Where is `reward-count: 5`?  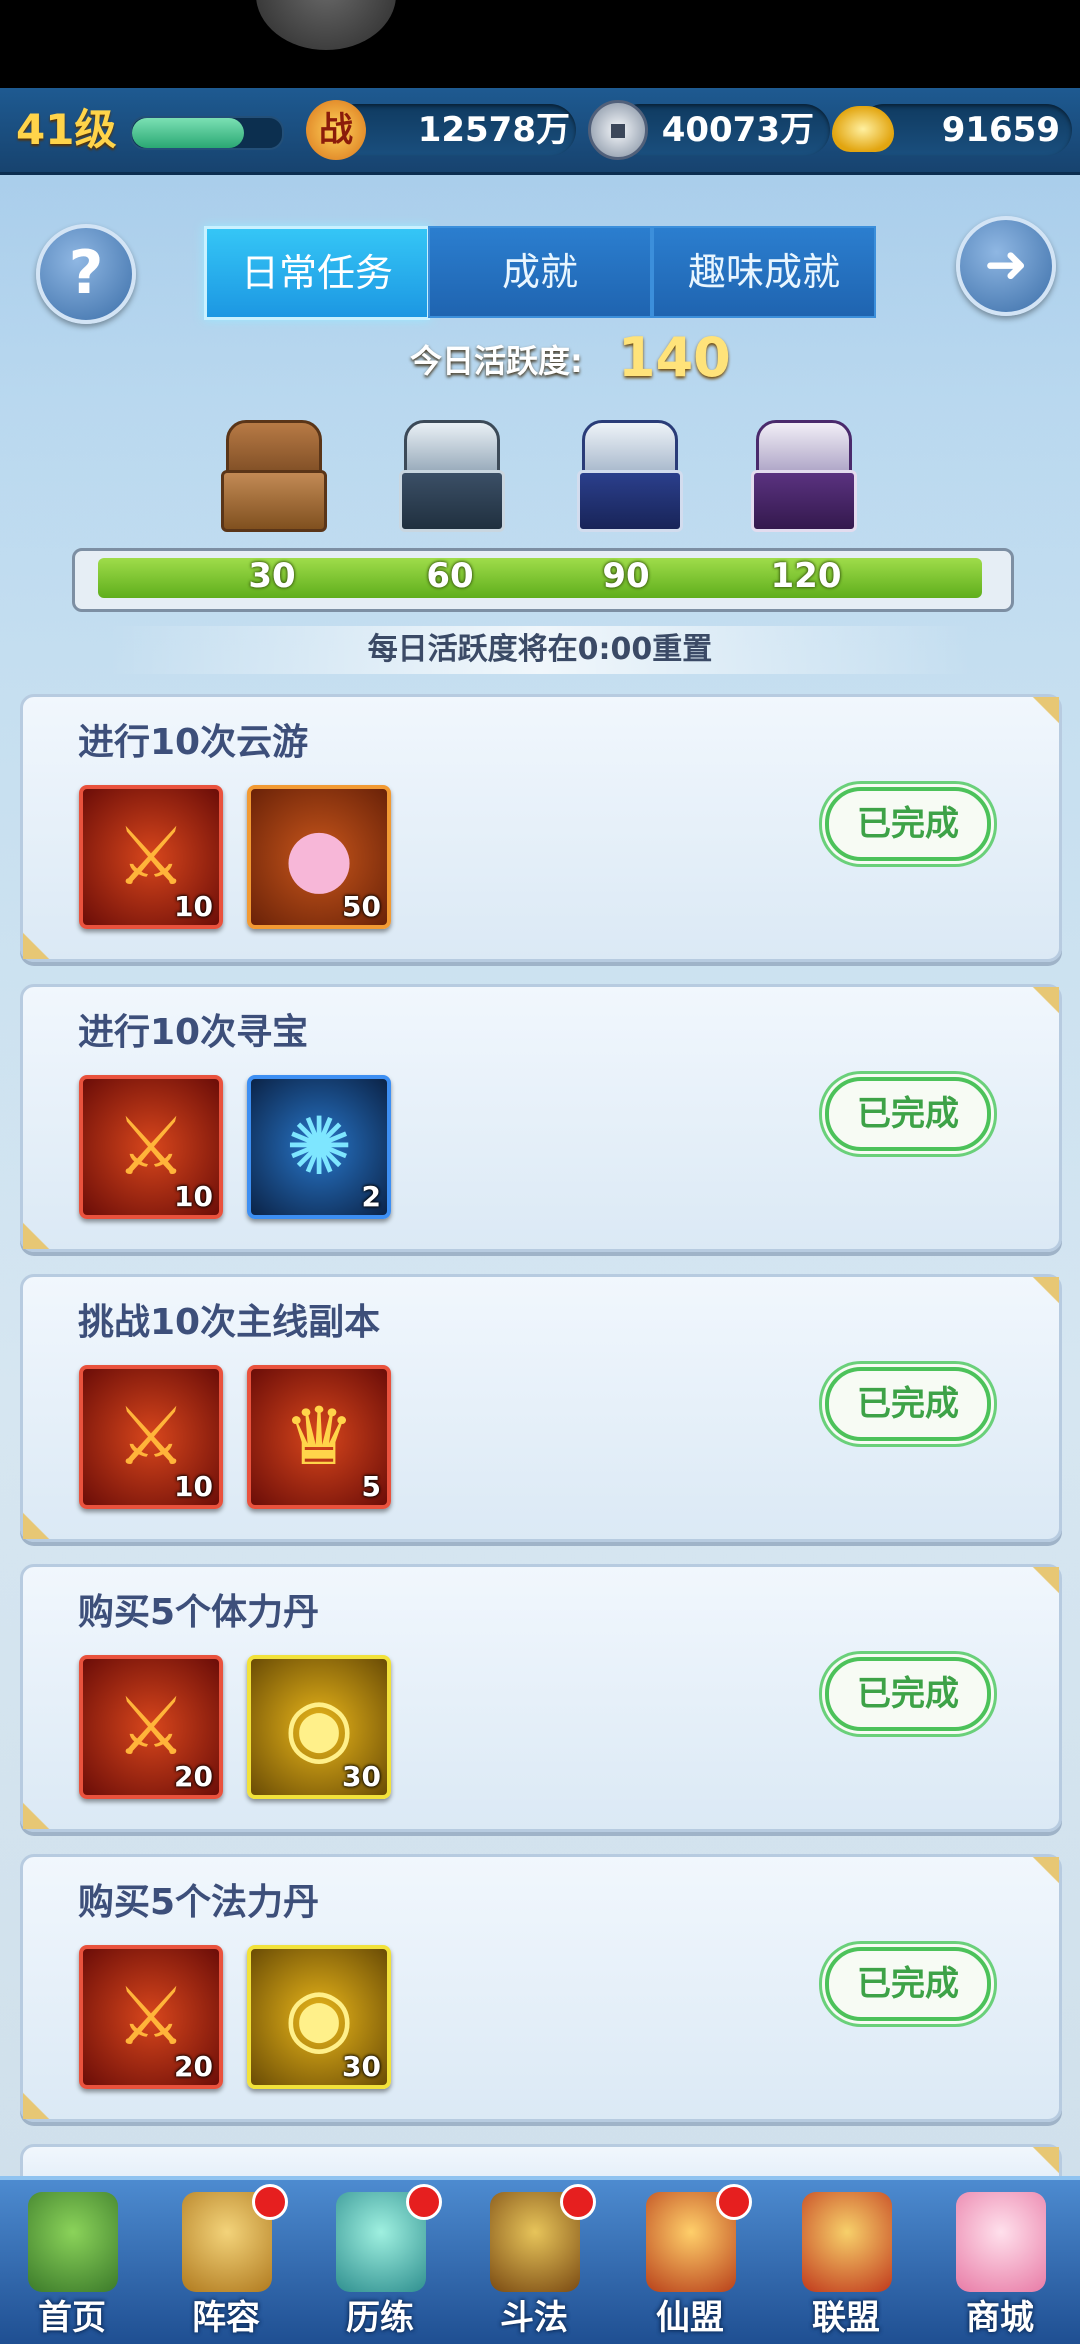
reward-count: 5 is located at coordinates (371, 1486).